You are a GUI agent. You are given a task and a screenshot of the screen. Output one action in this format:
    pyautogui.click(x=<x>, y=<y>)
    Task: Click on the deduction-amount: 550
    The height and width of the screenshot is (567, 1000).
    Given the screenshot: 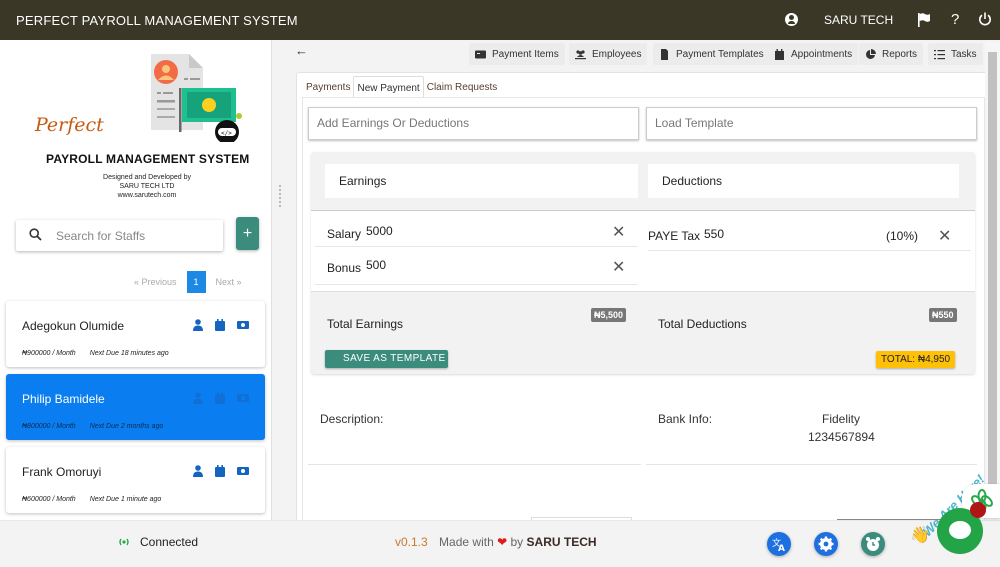 What is the action you would take?
    pyautogui.click(x=714, y=234)
    